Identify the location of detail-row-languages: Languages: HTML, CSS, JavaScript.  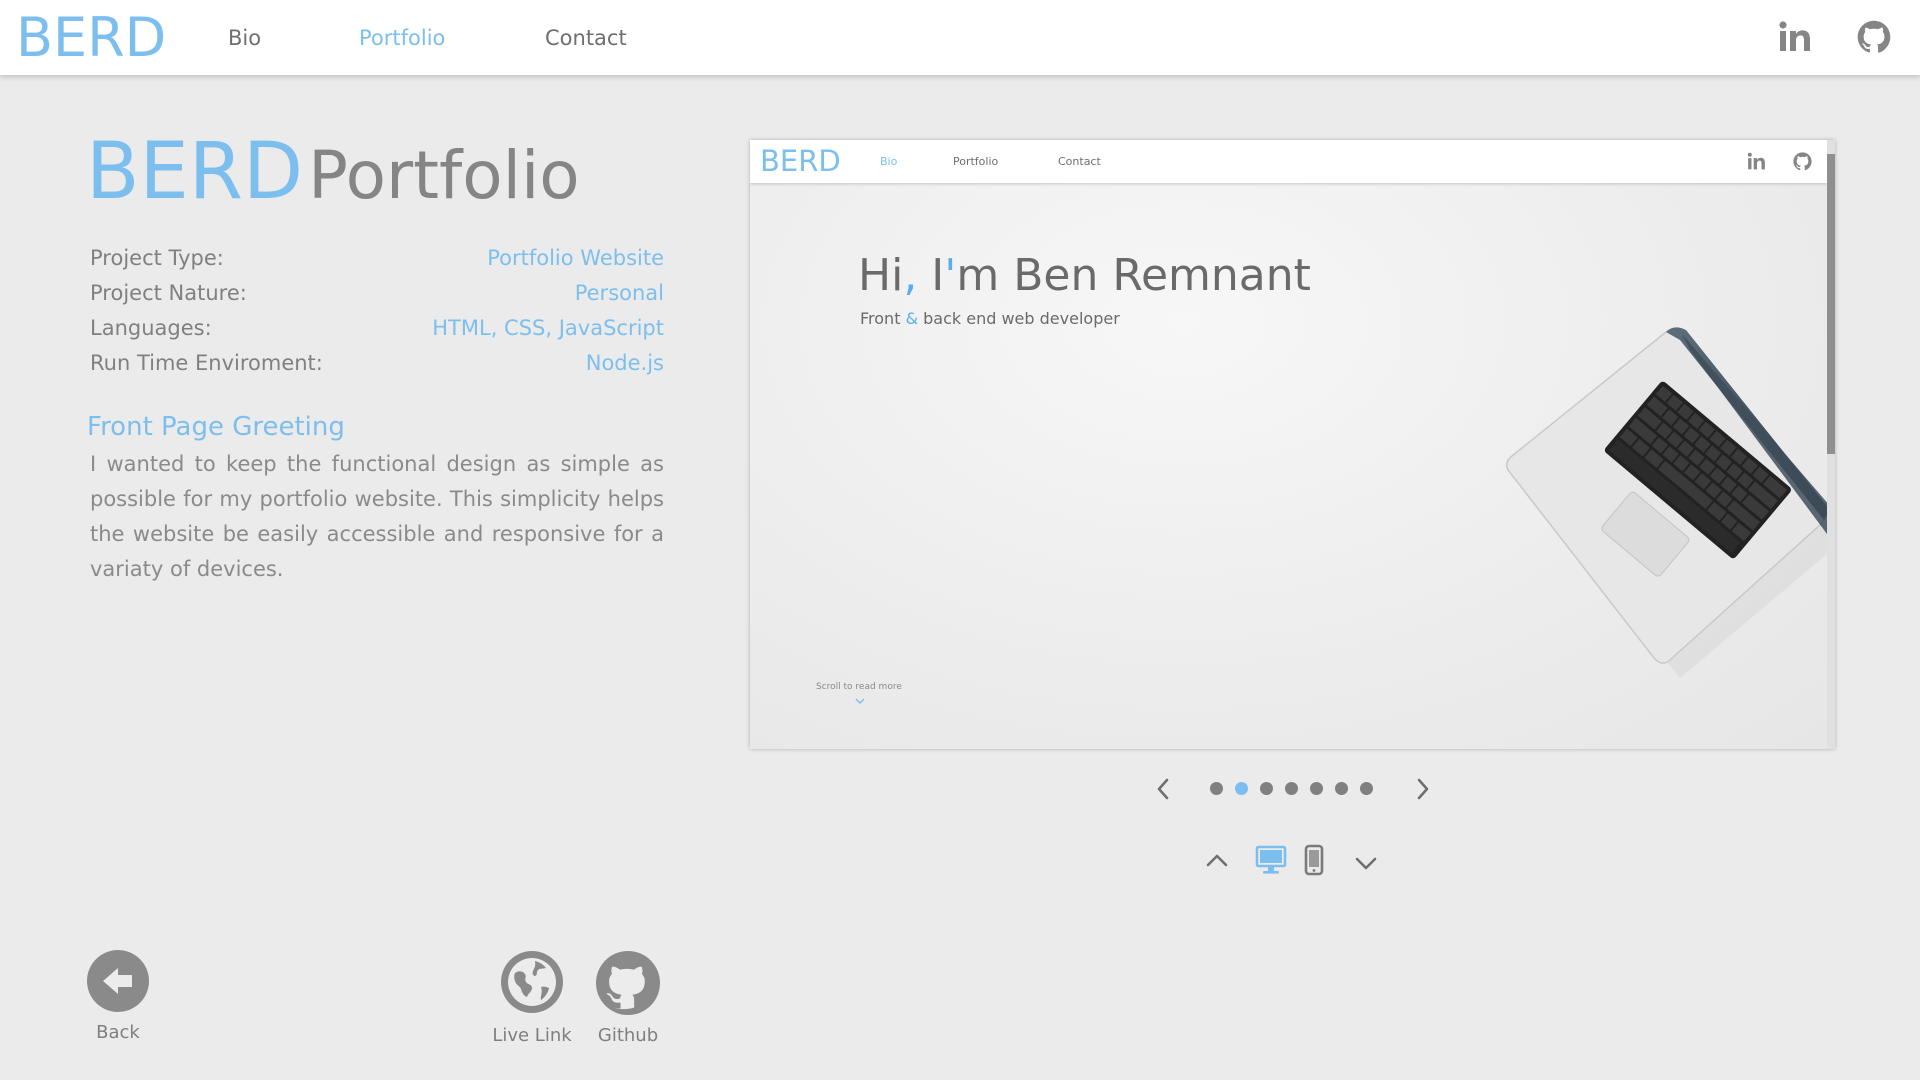
(377, 327).